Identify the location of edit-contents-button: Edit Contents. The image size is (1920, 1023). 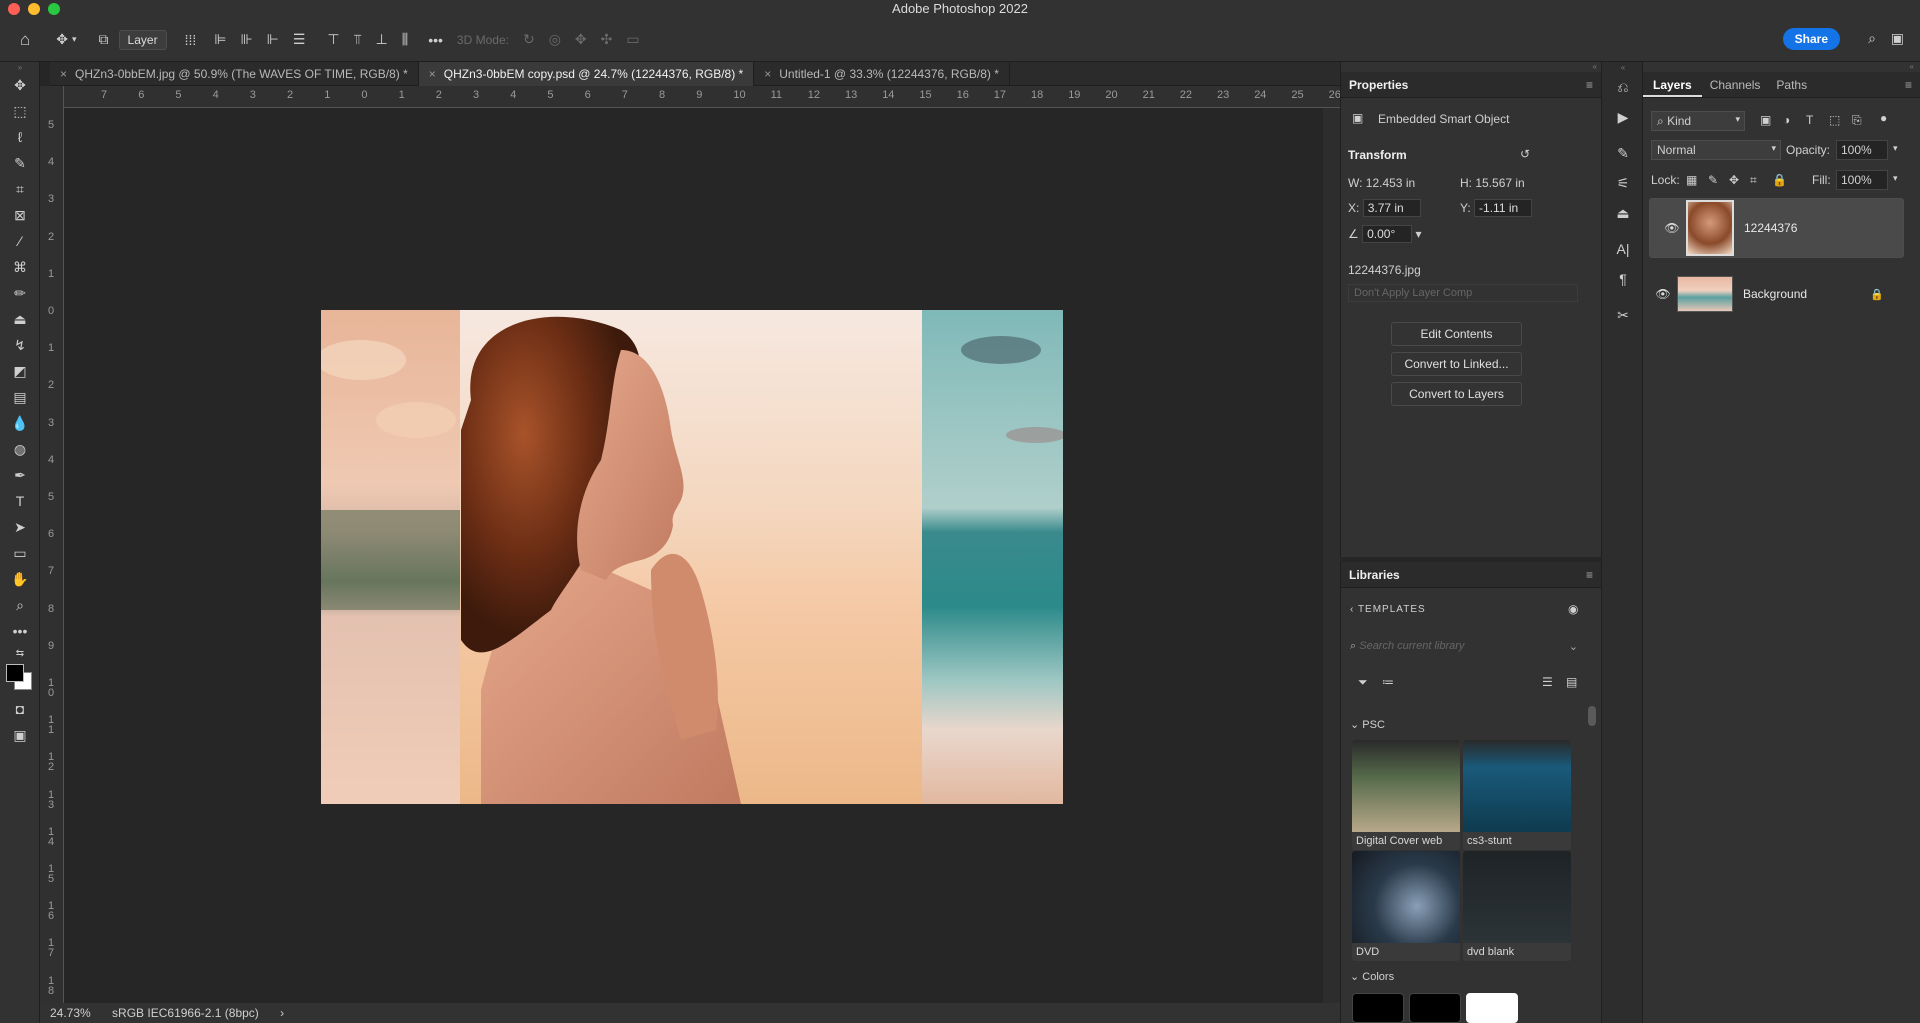
(1456, 334).